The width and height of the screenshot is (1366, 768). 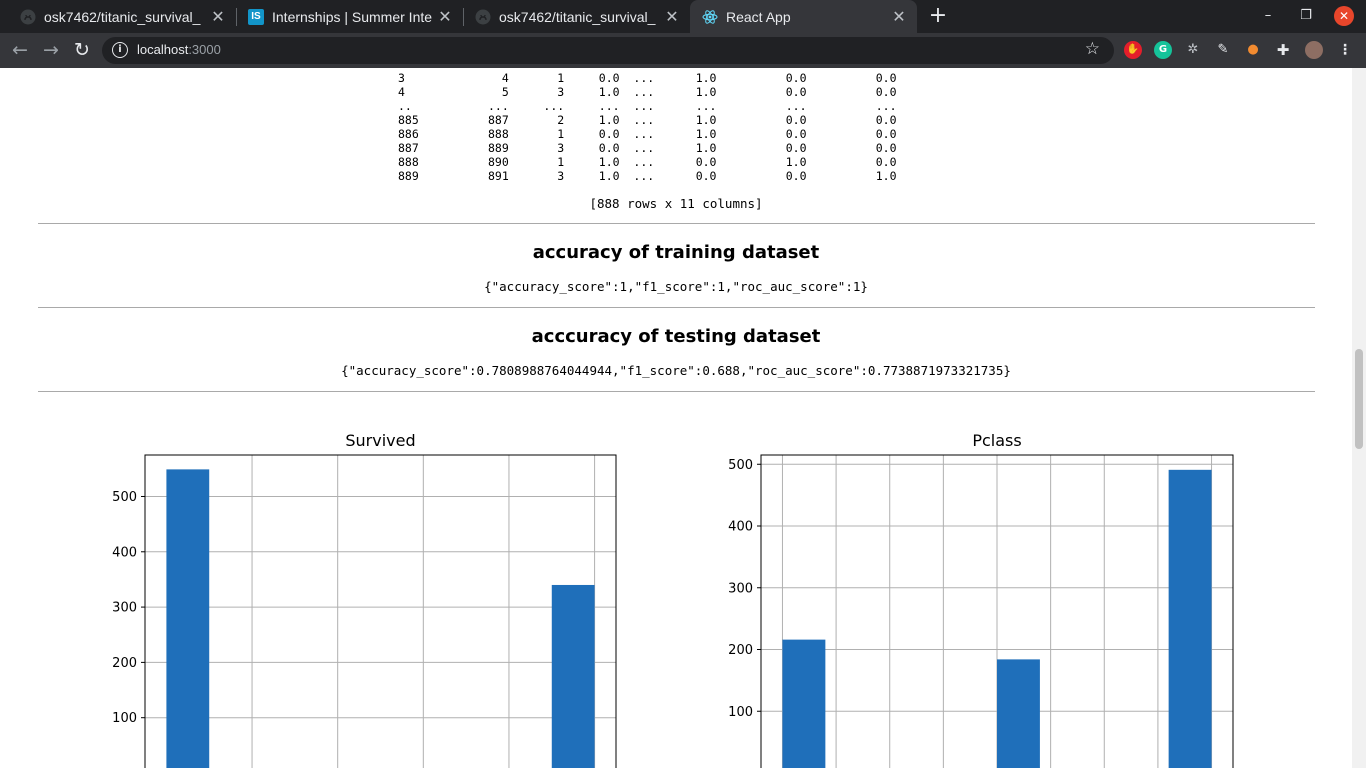 I want to click on dataframe-row: 885 887 2 1.0 ... 1.0 0.0 0.0, so click(x=647, y=120).